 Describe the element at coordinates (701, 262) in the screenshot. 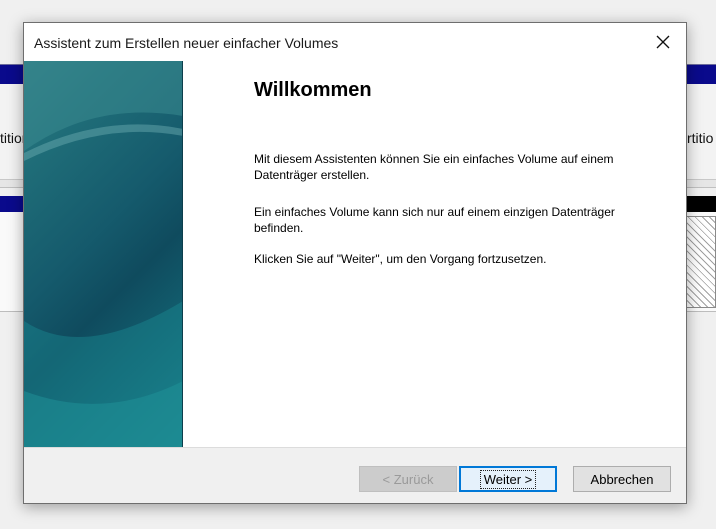

I see `background-unallocated-hatch` at that location.